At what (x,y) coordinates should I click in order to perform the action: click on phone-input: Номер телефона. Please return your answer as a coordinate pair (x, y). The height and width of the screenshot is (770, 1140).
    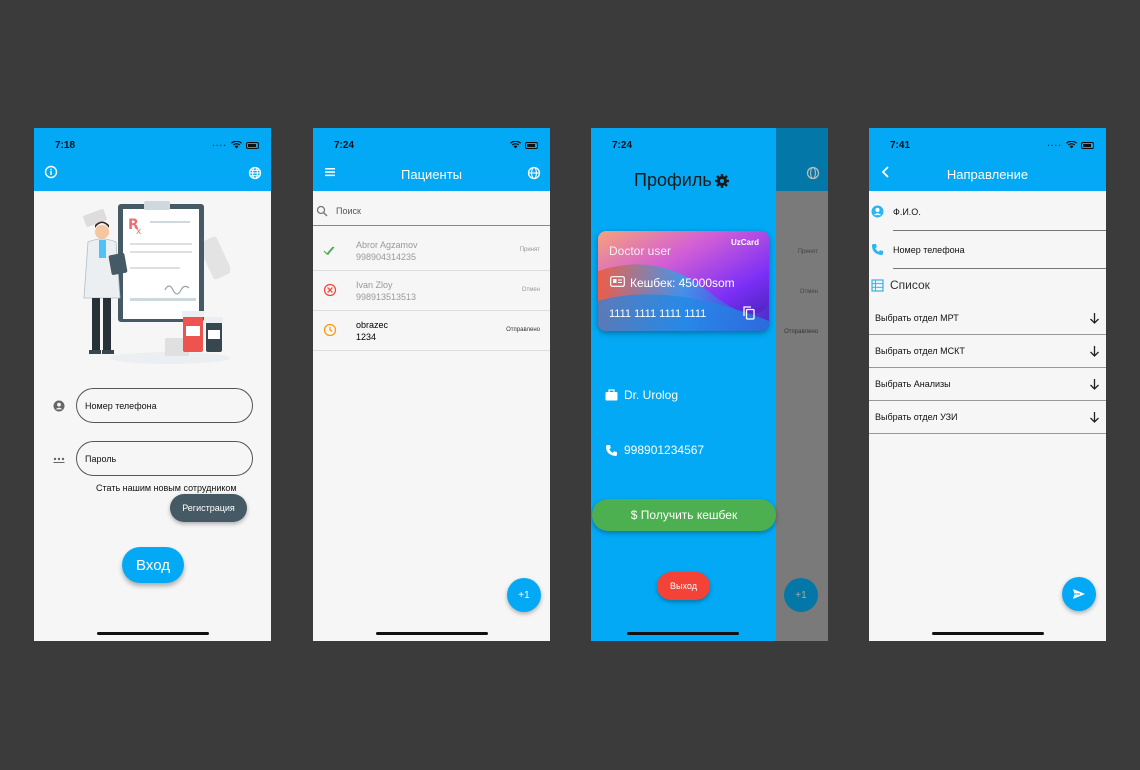
    Looking at the image, I should click on (164, 405).